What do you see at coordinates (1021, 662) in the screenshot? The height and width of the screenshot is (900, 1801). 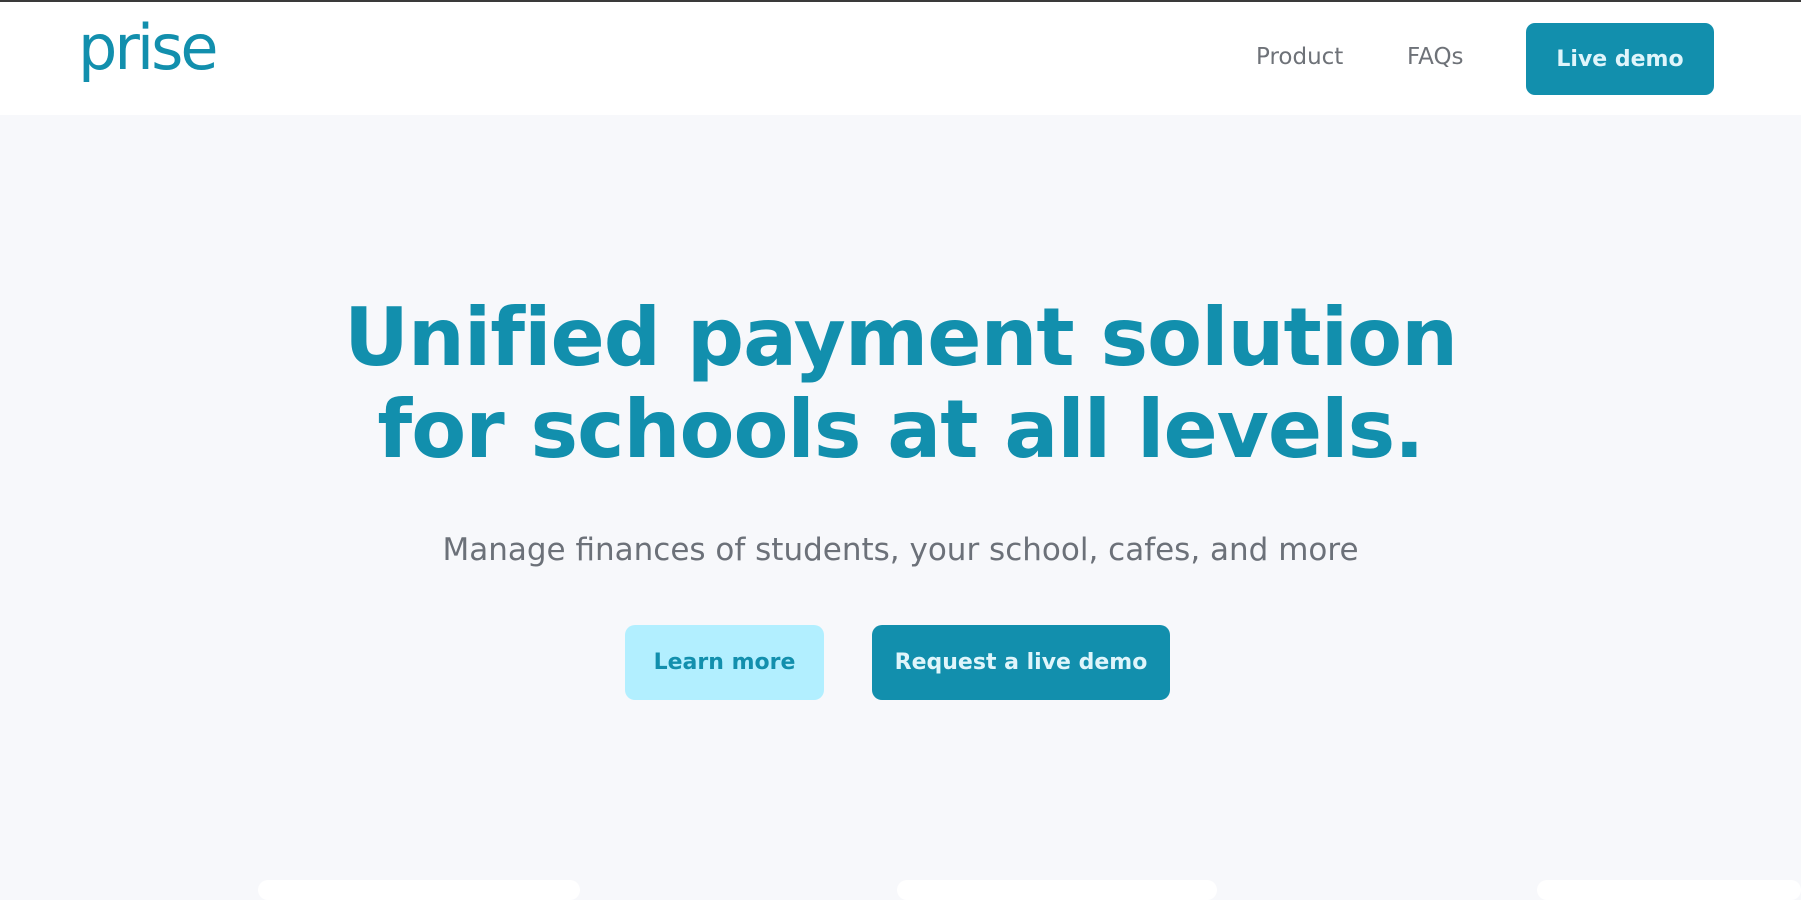 I see `request-demo-button: Request a live demo` at bounding box center [1021, 662].